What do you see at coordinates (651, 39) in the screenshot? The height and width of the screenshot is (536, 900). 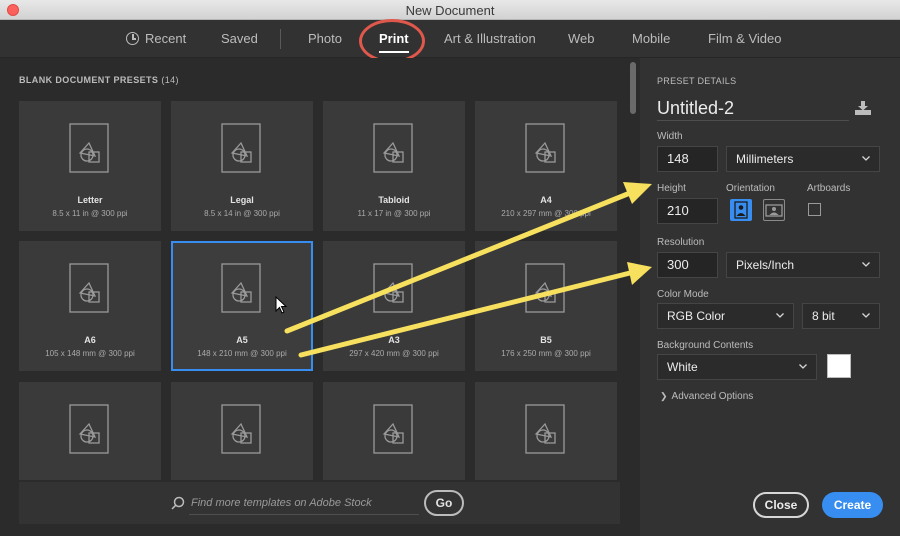 I see `tab-mobile: Mobile` at bounding box center [651, 39].